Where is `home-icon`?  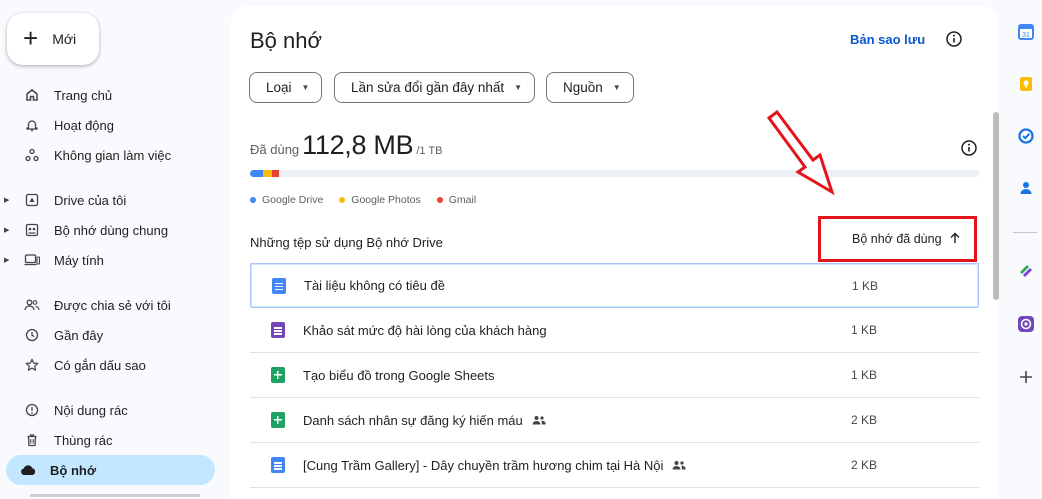 home-icon is located at coordinates (32, 95).